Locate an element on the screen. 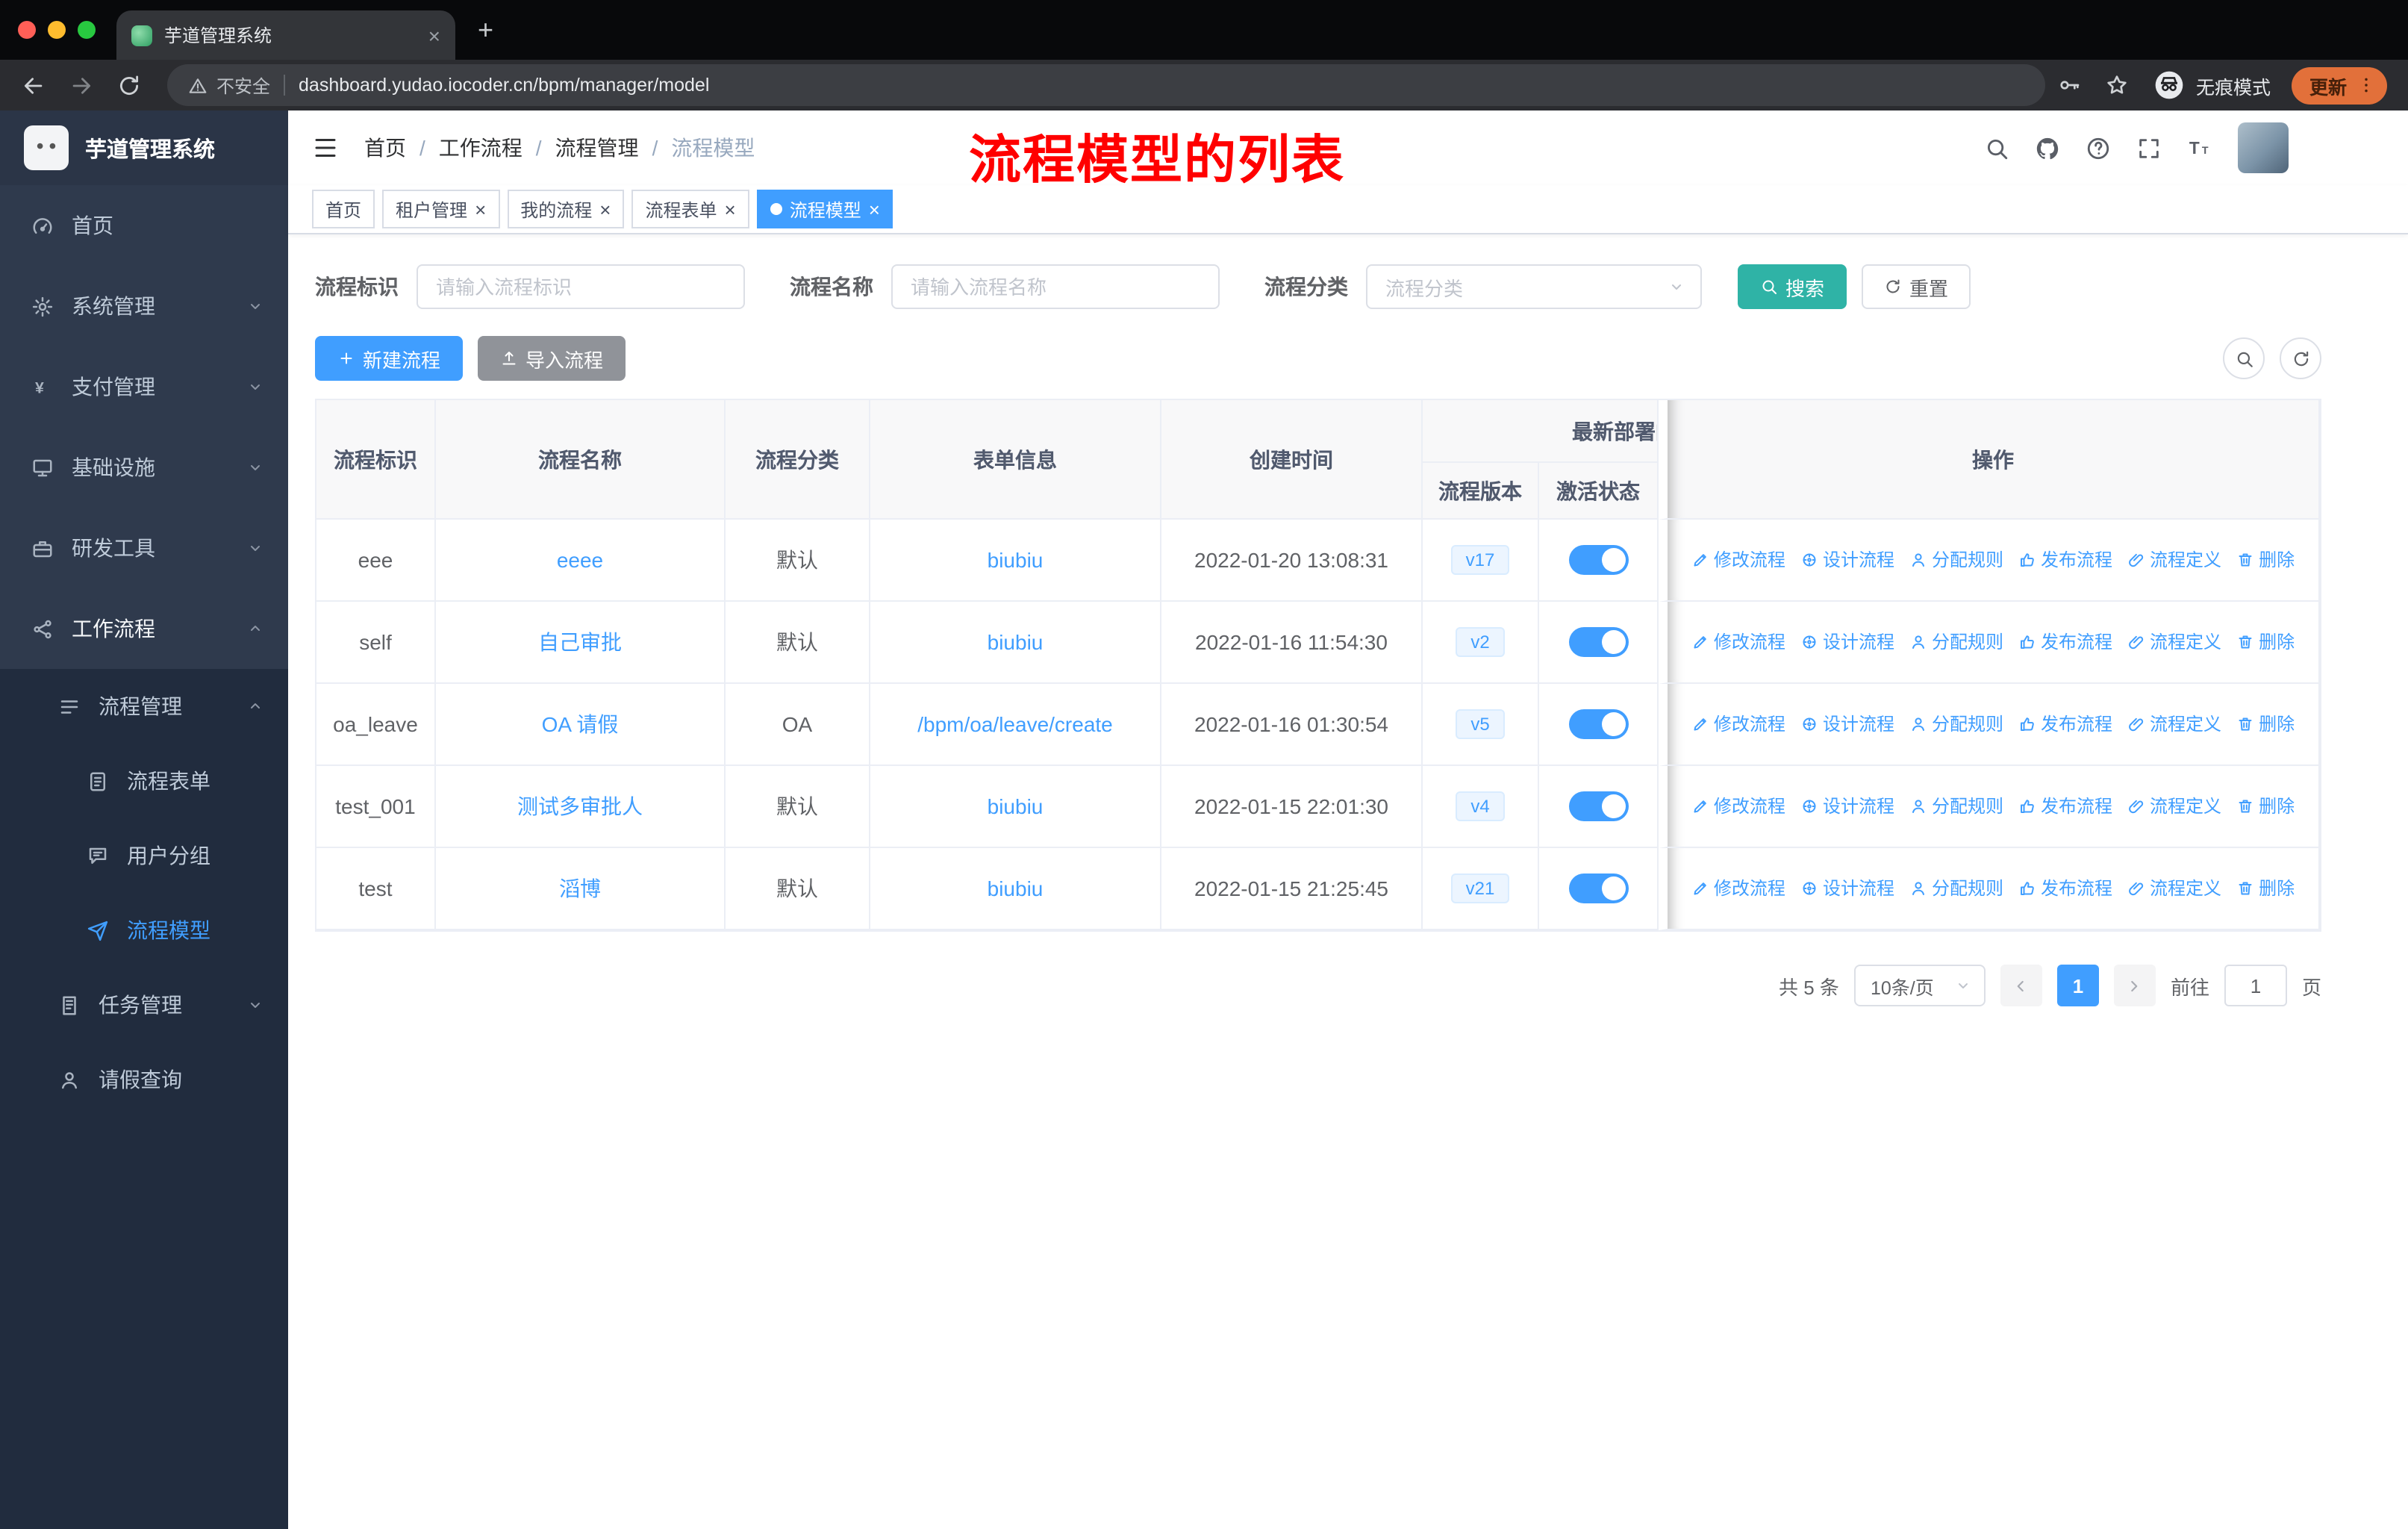  sidebar-item-payment-management: ¥ 支付管理 is located at coordinates (144, 387).